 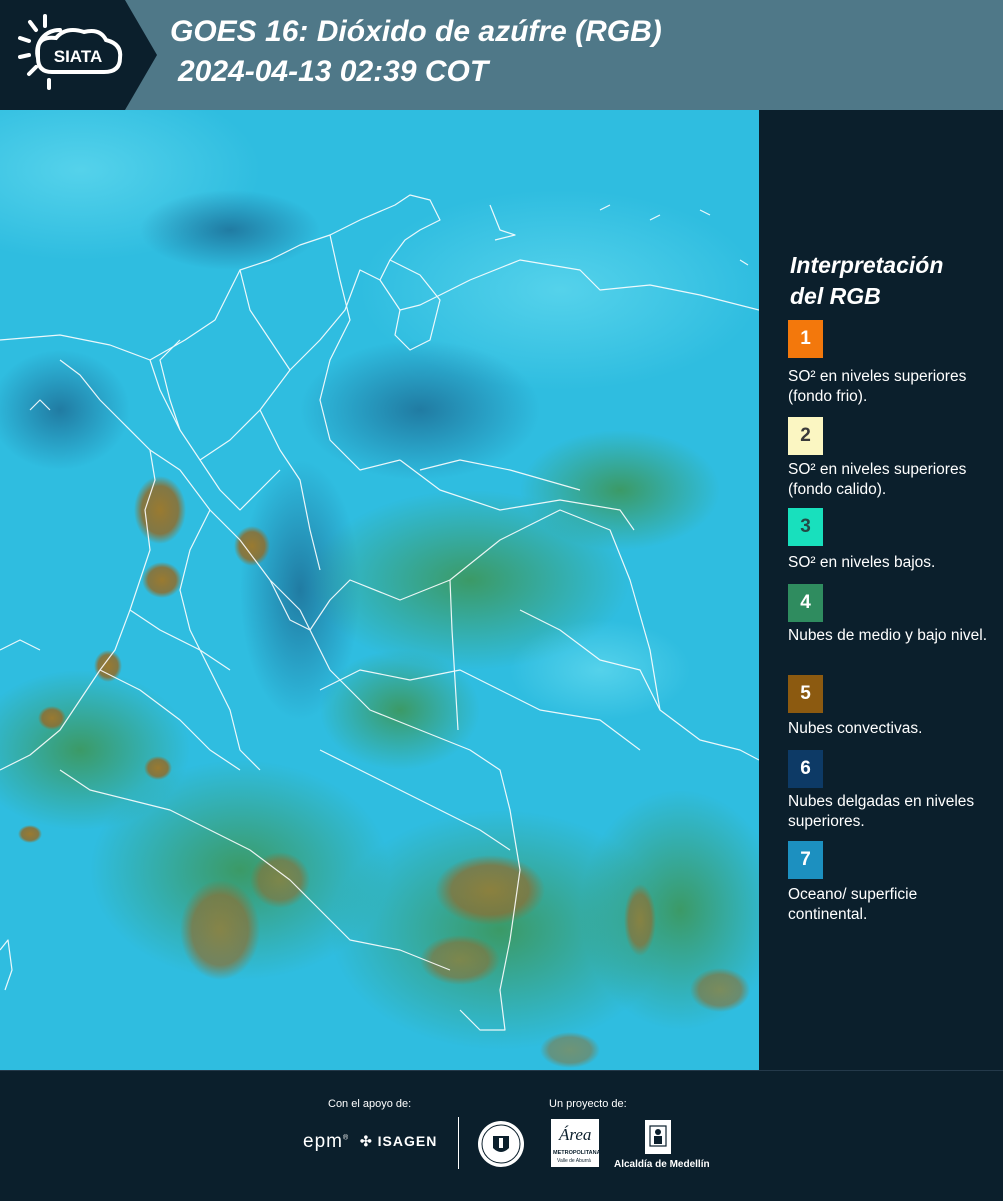 I want to click on legend-label-3: SO² en niveles bajos., so click(x=862, y=562).